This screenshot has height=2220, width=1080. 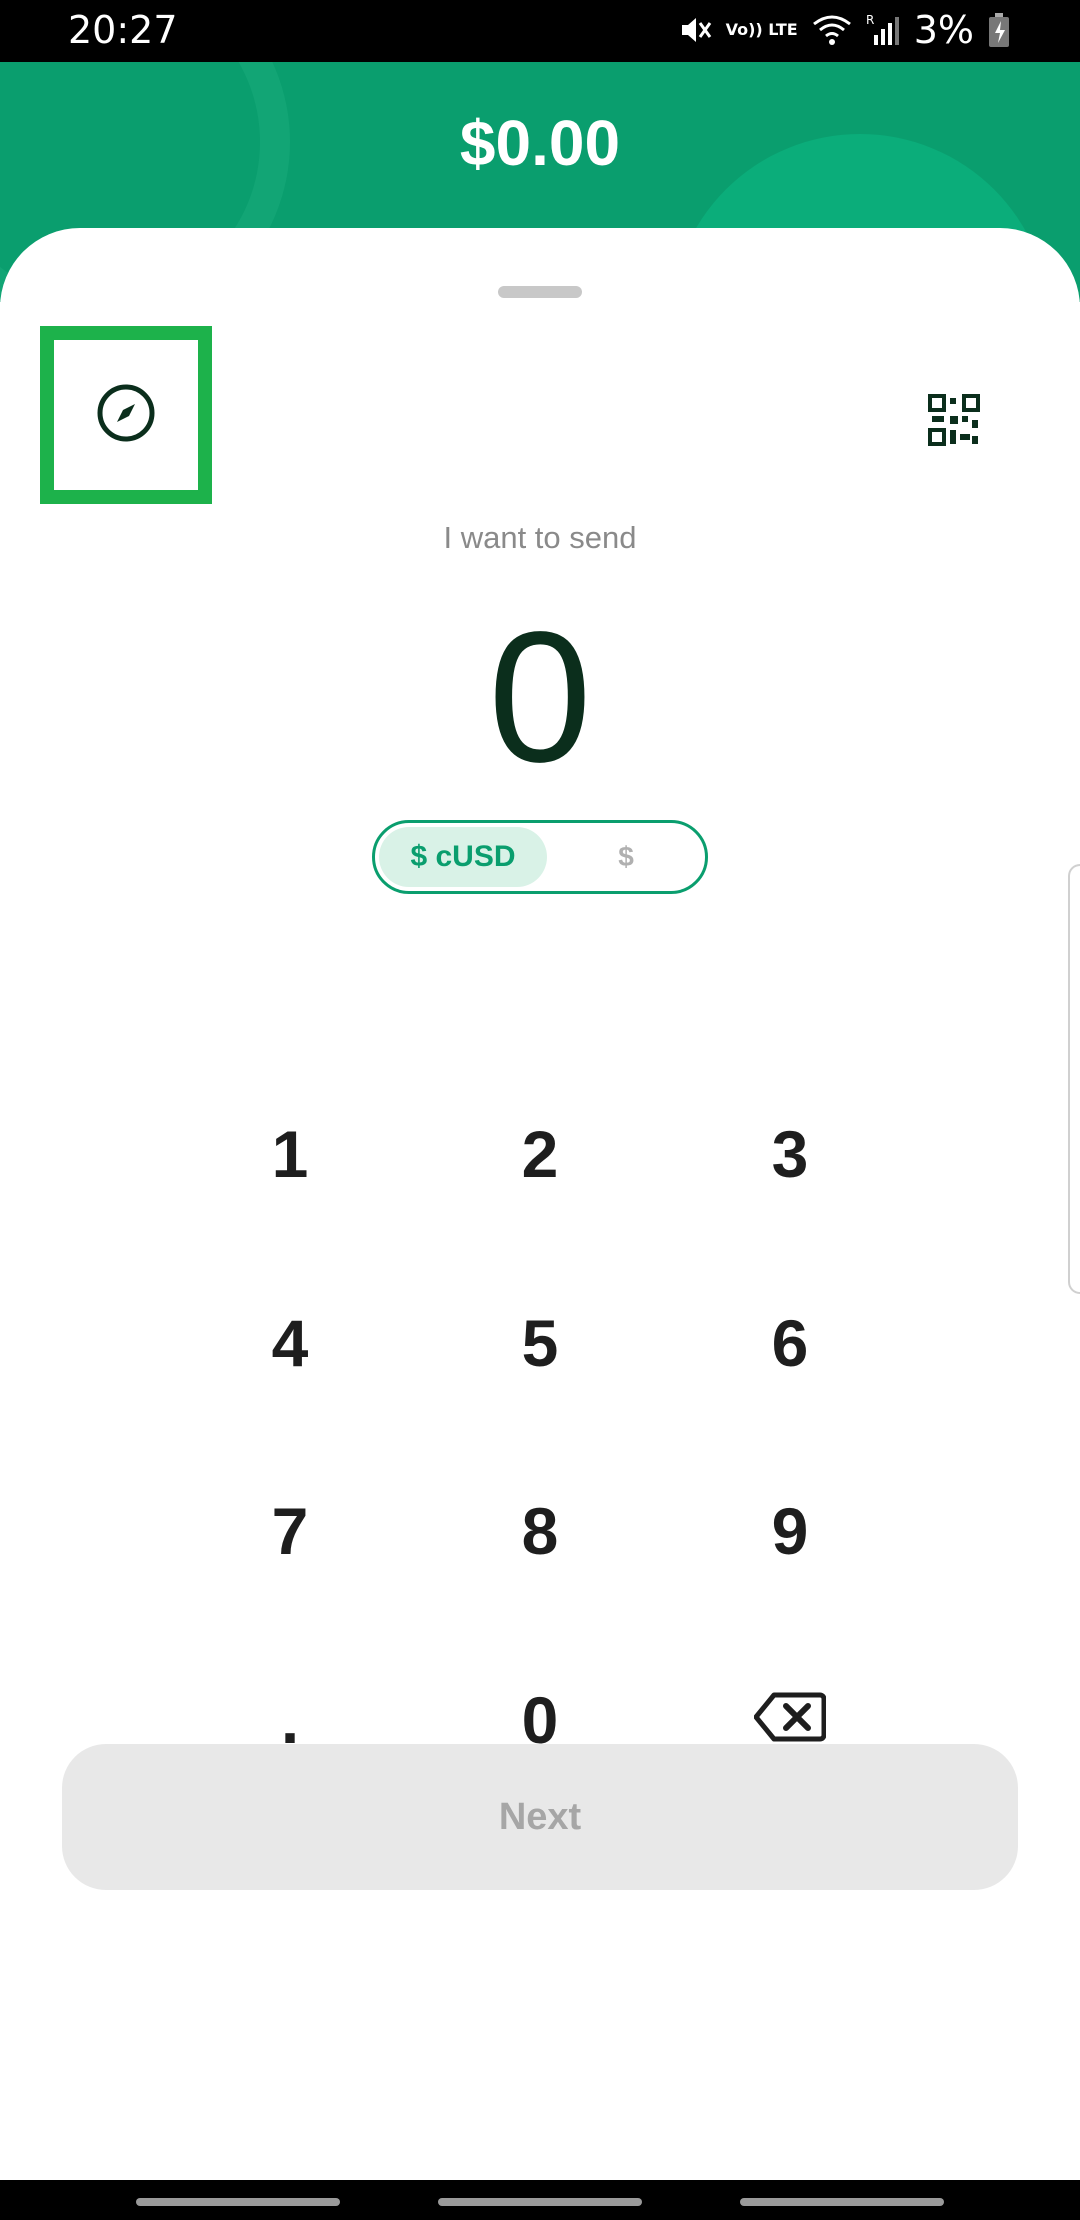 What do you see at coordinates (540, 697) in the screenshot?
I see `amount-display: 0` at bounding box center [540, 697].